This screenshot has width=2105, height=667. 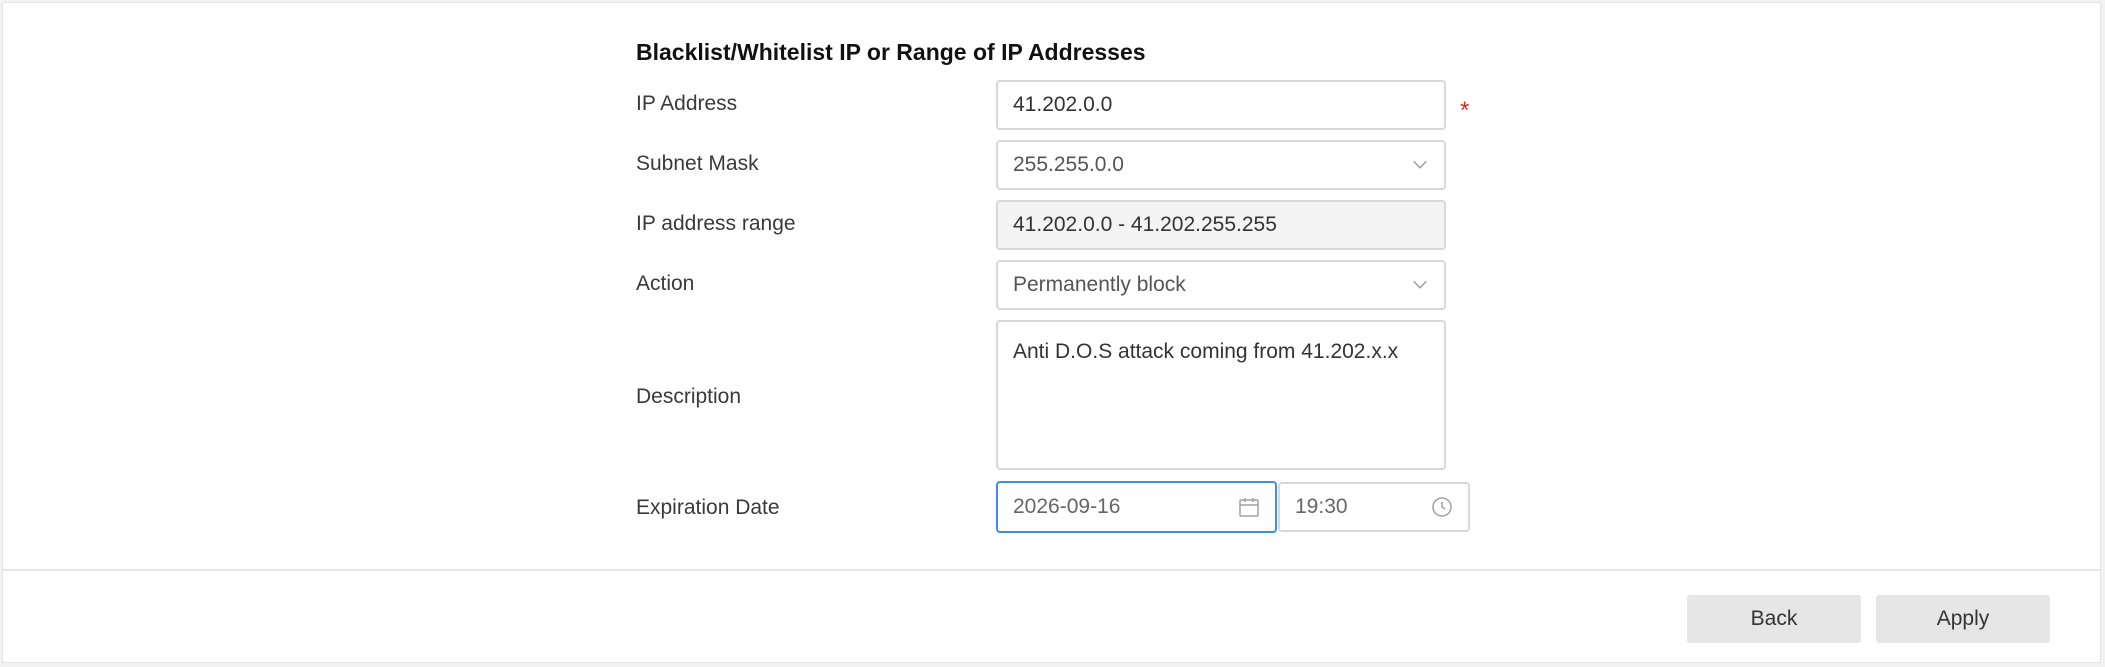 I want to click on apply-button: Apply, so click(x=1963, y=619).